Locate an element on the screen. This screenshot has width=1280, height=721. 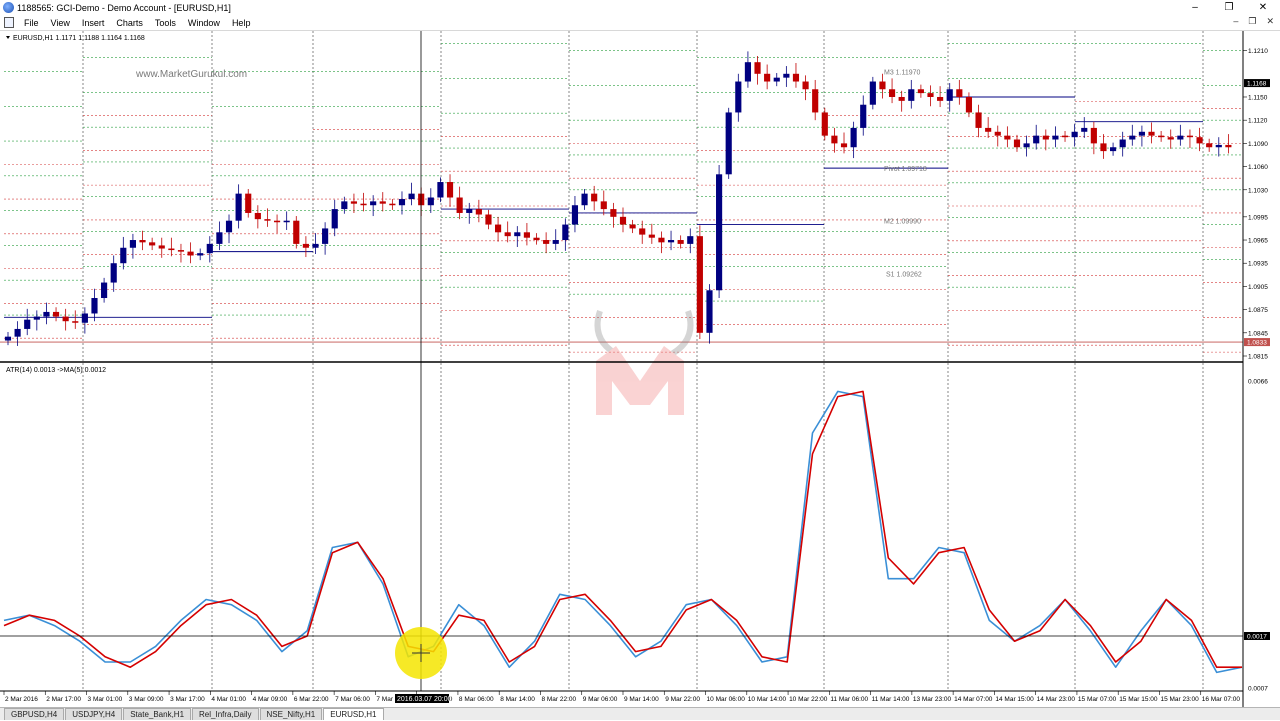
time-label: 4 Mar 09:00 is located at coordinates (270, 699).